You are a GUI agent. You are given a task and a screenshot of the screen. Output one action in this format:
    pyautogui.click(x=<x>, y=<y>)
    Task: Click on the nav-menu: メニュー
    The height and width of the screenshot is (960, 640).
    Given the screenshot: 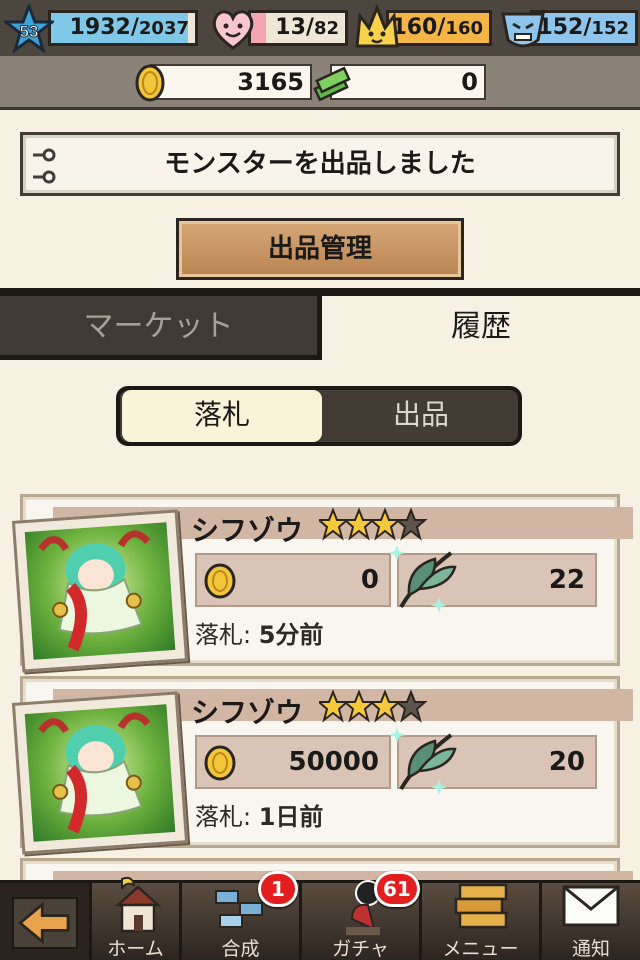 What is the action you would take?
    pyautogui.click(x=482, y=921)
    